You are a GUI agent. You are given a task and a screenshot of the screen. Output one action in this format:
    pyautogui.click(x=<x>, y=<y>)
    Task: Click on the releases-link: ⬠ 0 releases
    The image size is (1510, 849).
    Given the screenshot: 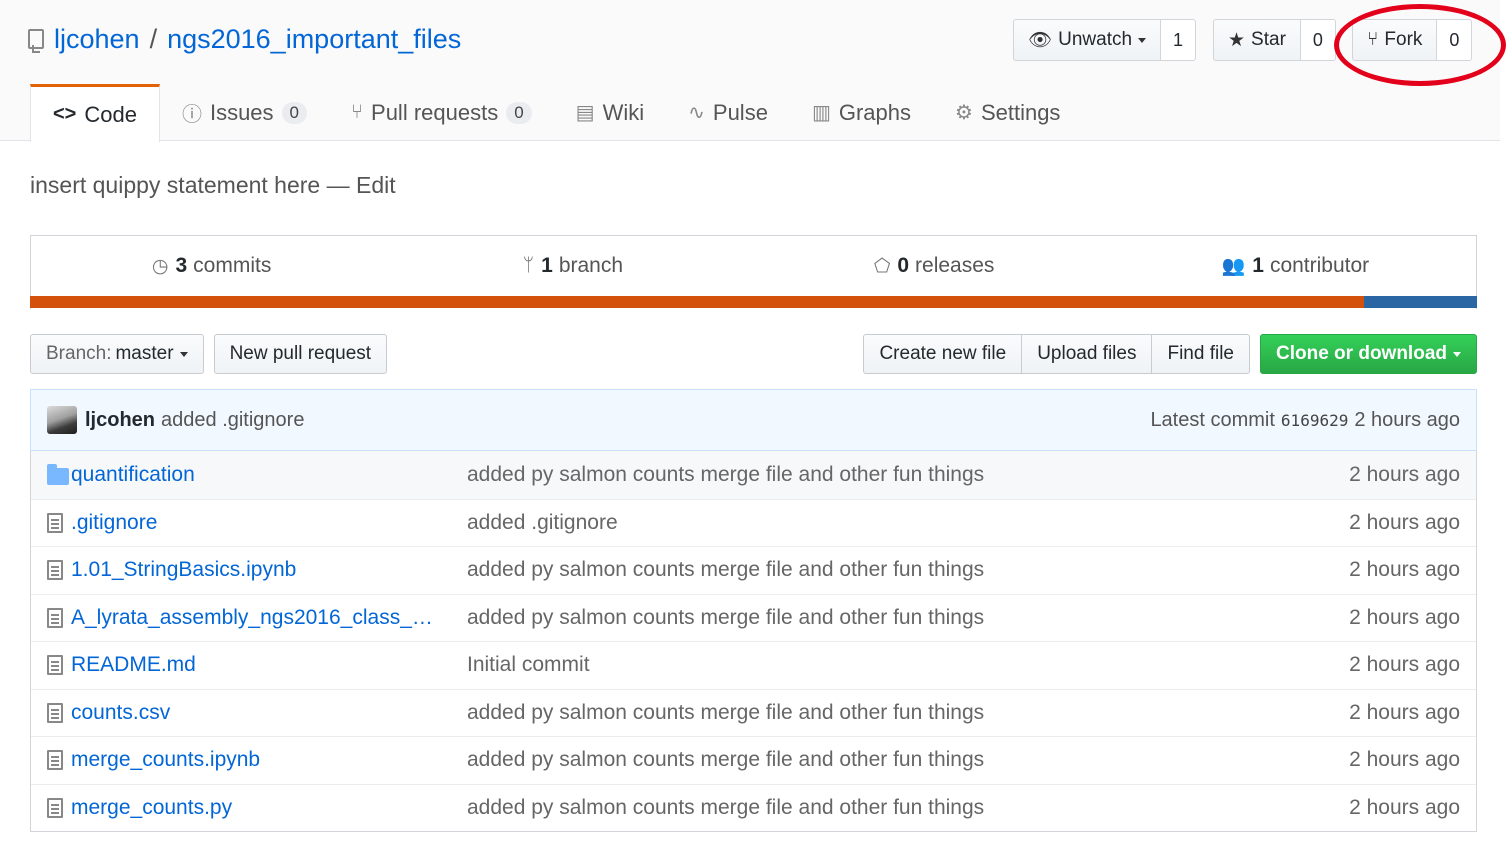 What is the action you would take?
    pyautogui.click(x=934, y=266)
    